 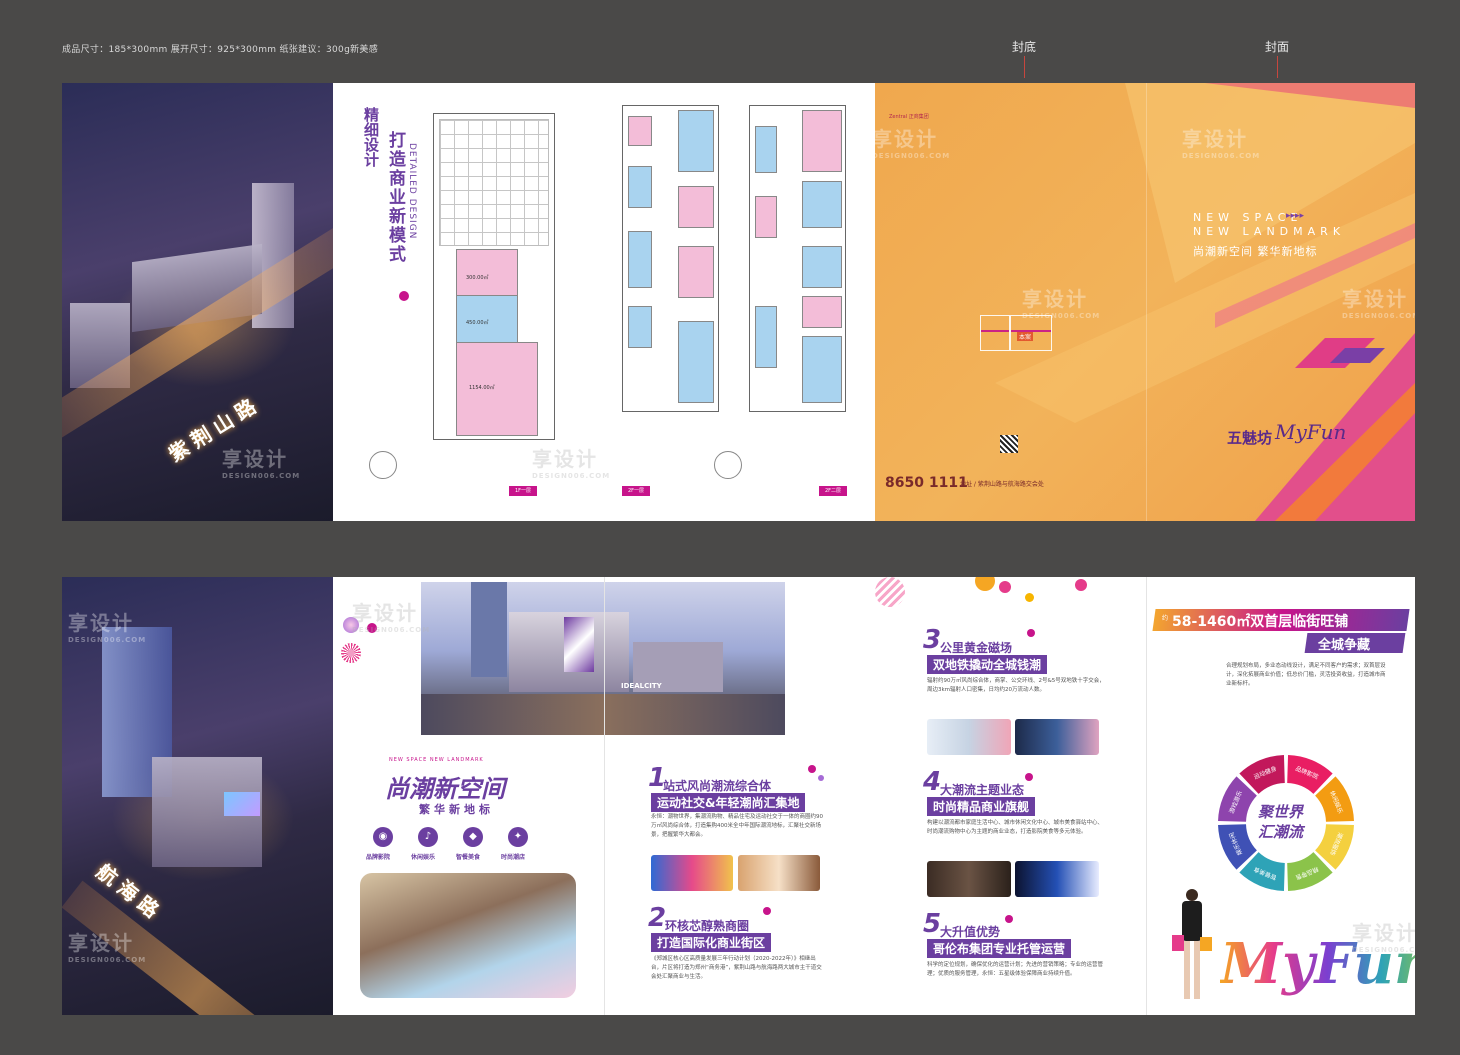 I want to click on road-name: 紫荆山路, so click(x=215, y=429).